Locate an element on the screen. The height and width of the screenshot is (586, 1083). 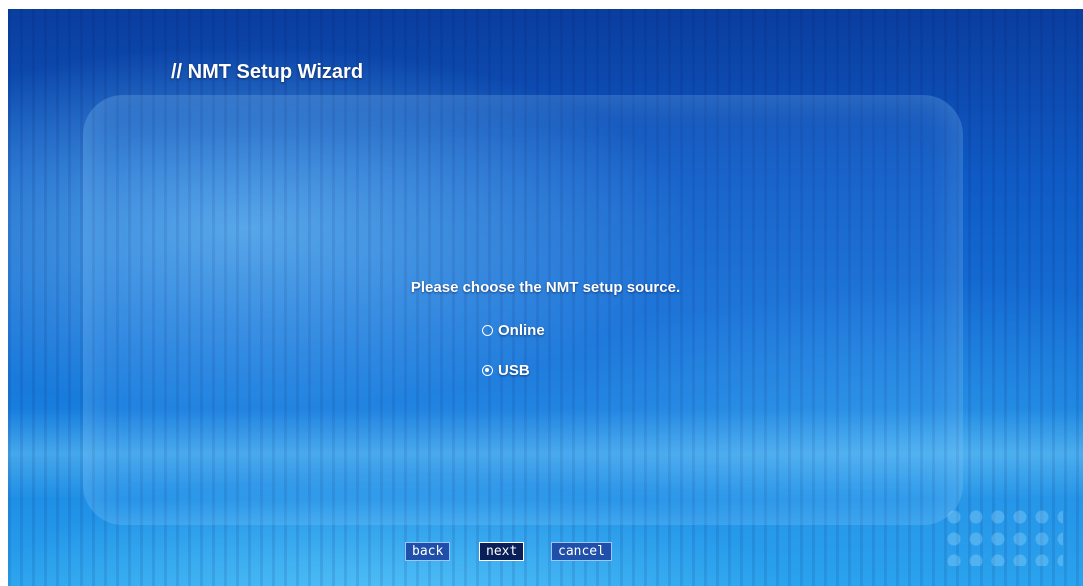
option-online-label: Online is located at coordinates (521, 330).